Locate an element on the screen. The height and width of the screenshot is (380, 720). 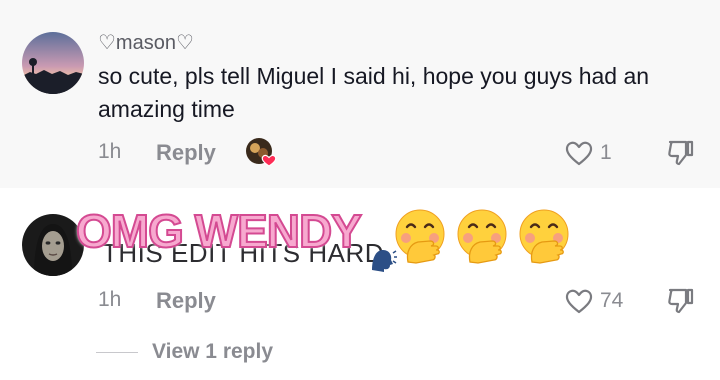
emoji-row is located at coordinates (482, 236).